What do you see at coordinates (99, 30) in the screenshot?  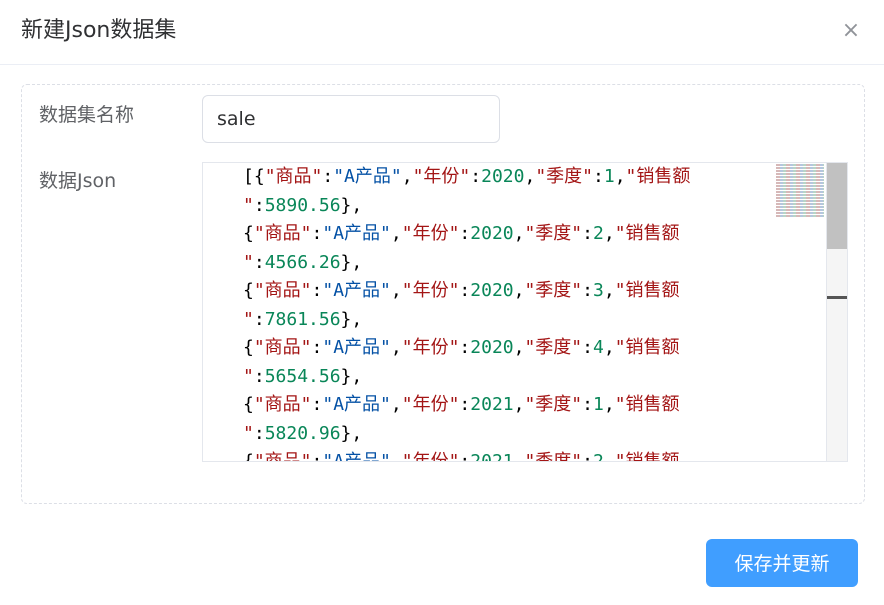 I see `dialog-title: 新建Json数据集` at bounding box center [99, 30].